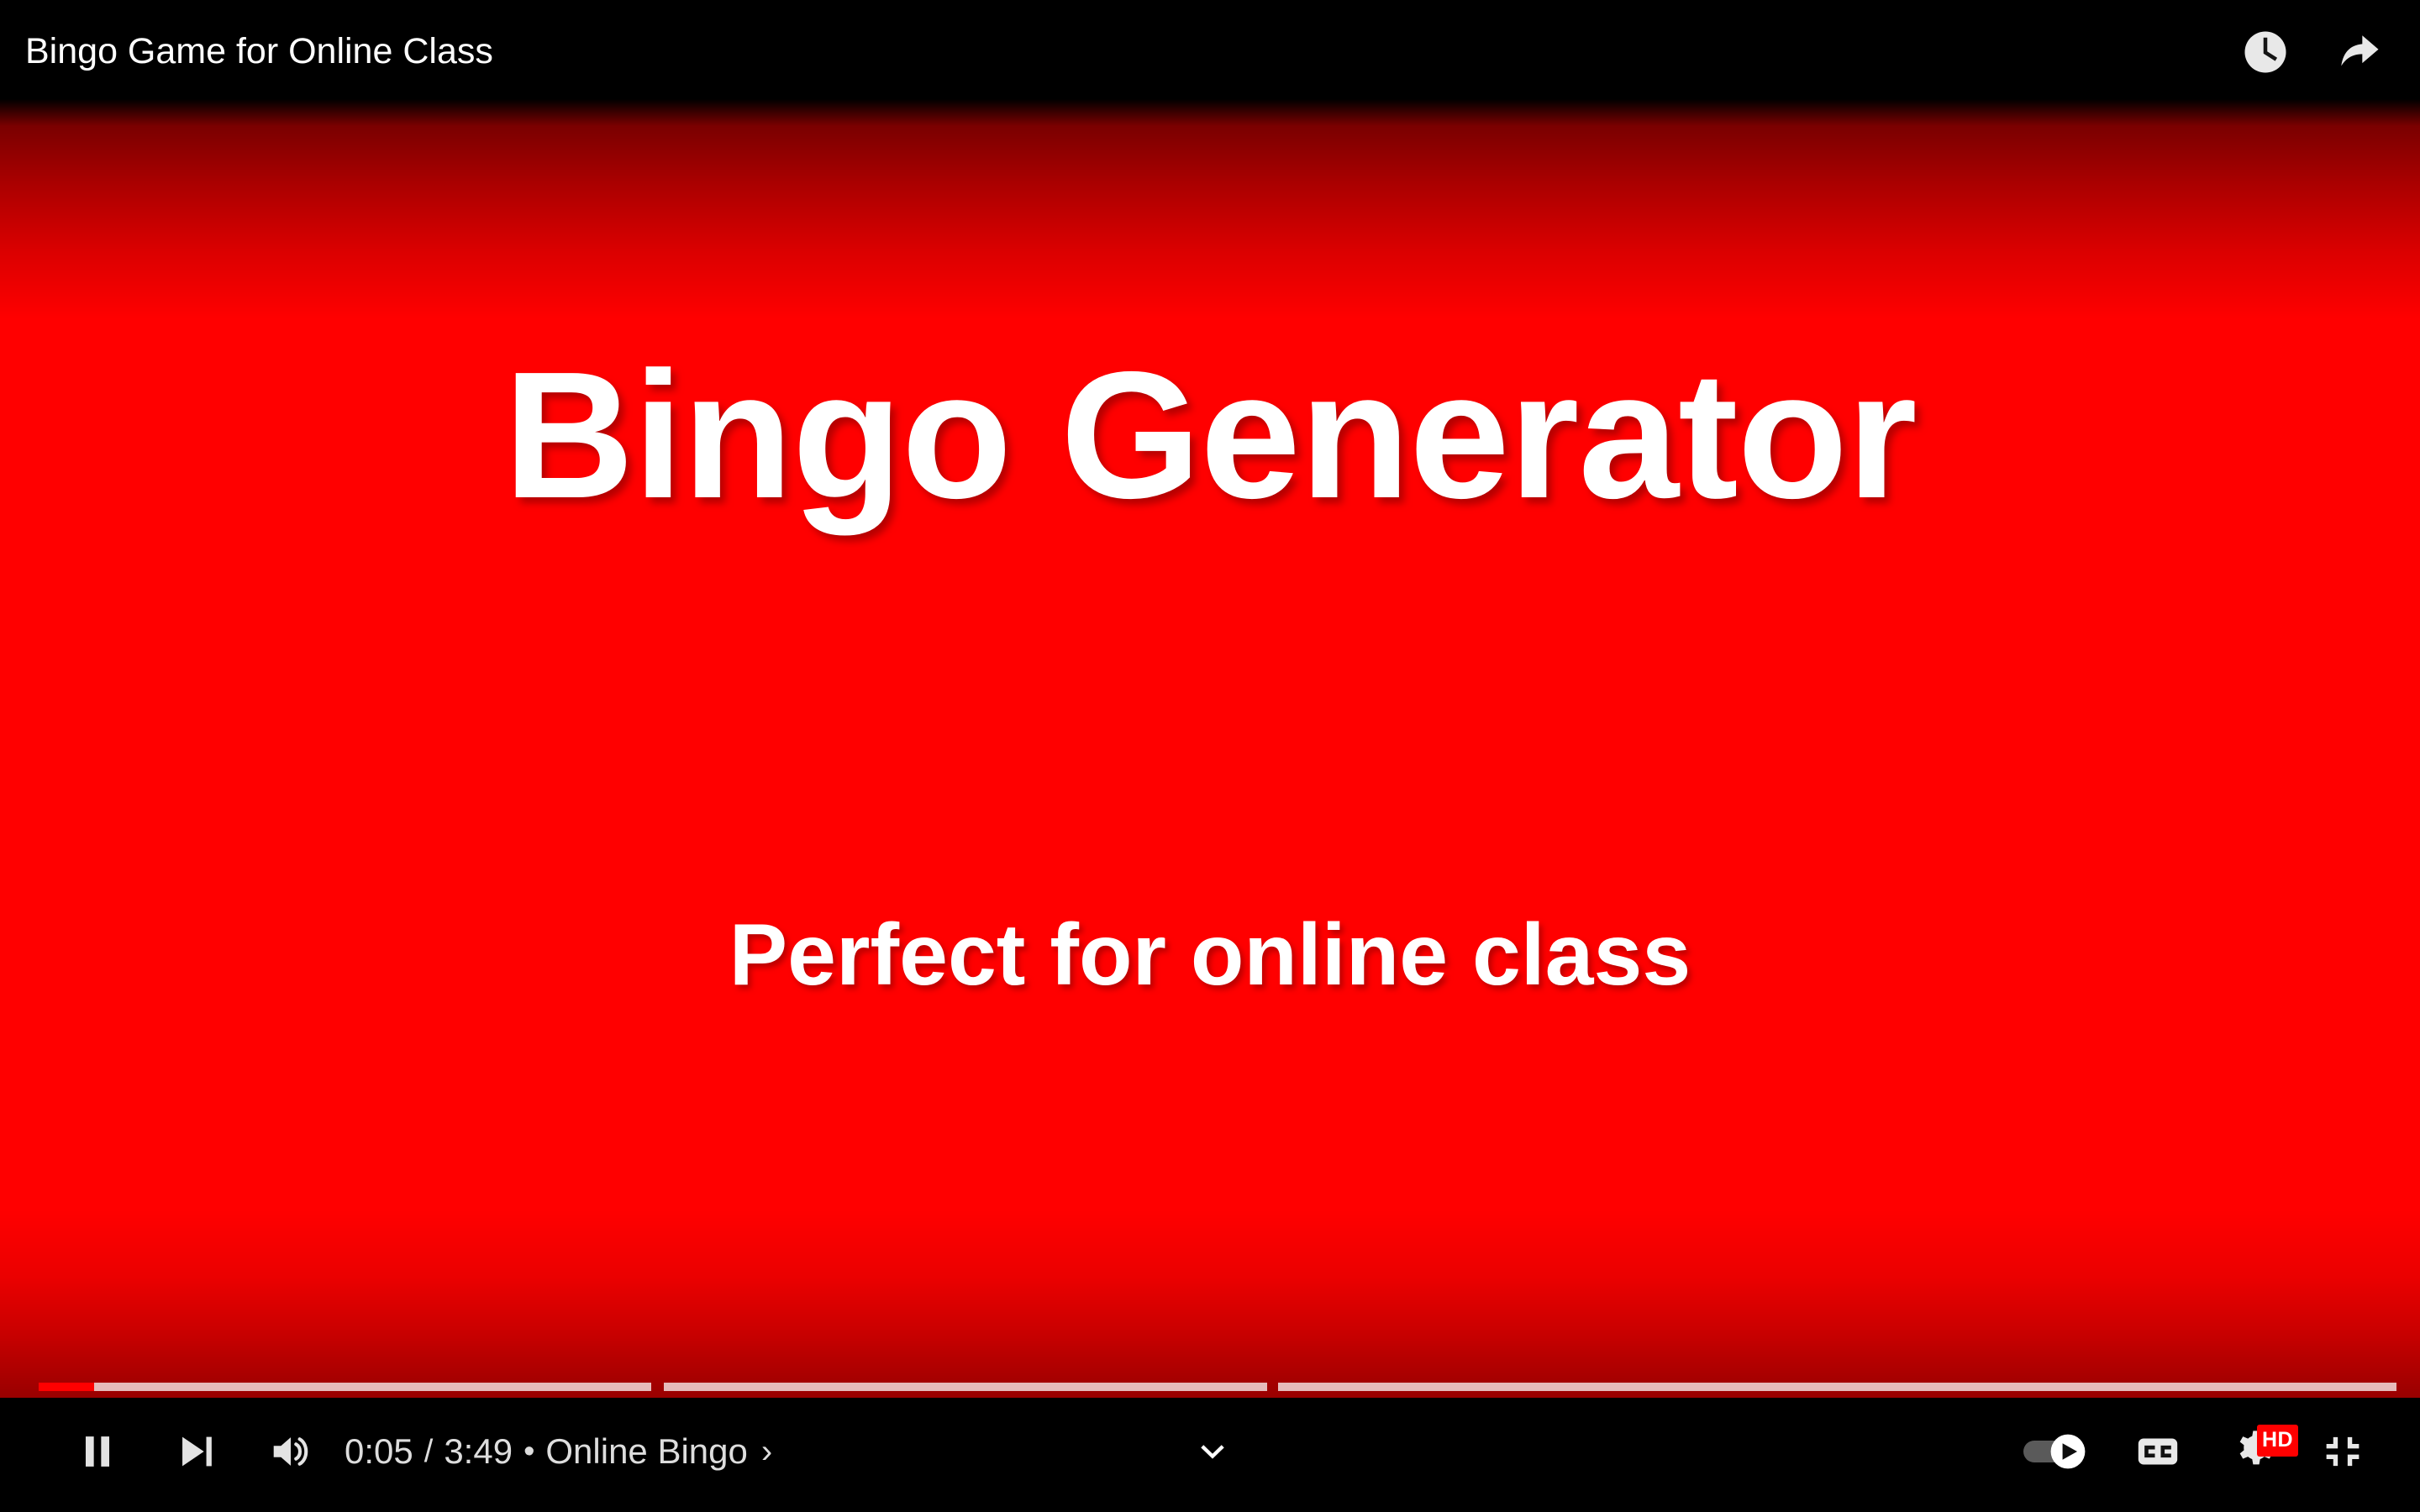  I want to click on exit-fullscreen-icon, so click(2343, 1451).